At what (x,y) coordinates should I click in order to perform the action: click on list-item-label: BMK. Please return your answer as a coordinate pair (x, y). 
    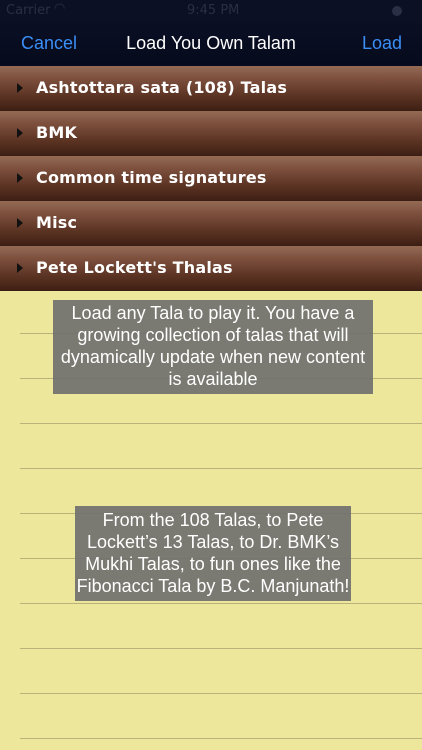
    Looking at the image, I should click on (57, 132).